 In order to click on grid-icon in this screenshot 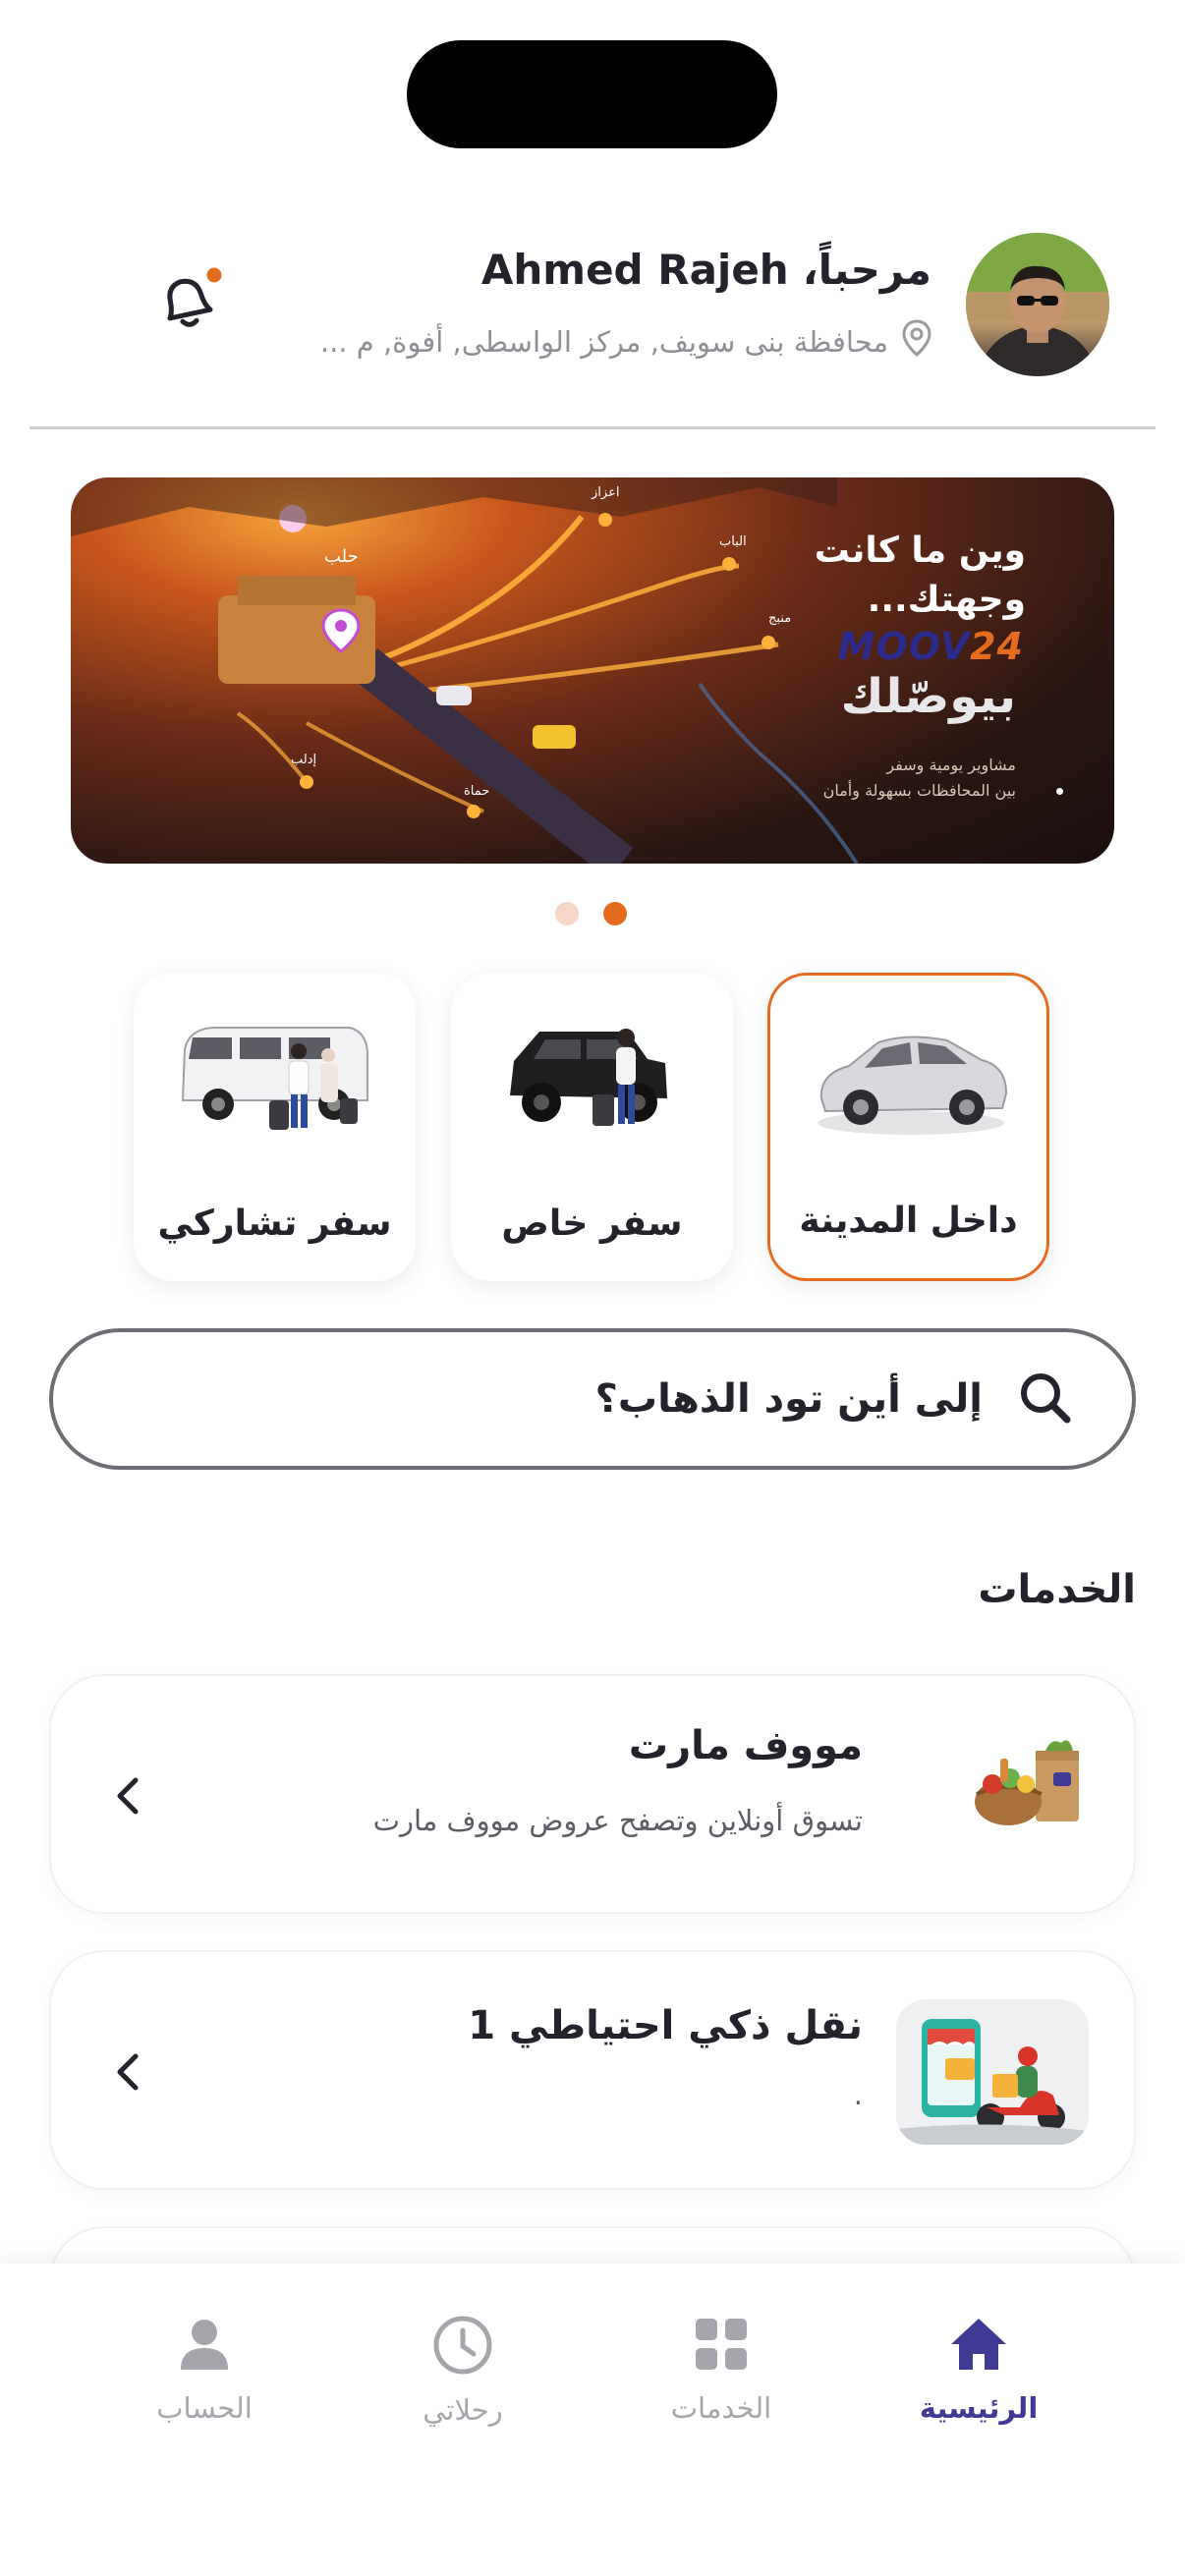, I will do `click(722, 2344)`.